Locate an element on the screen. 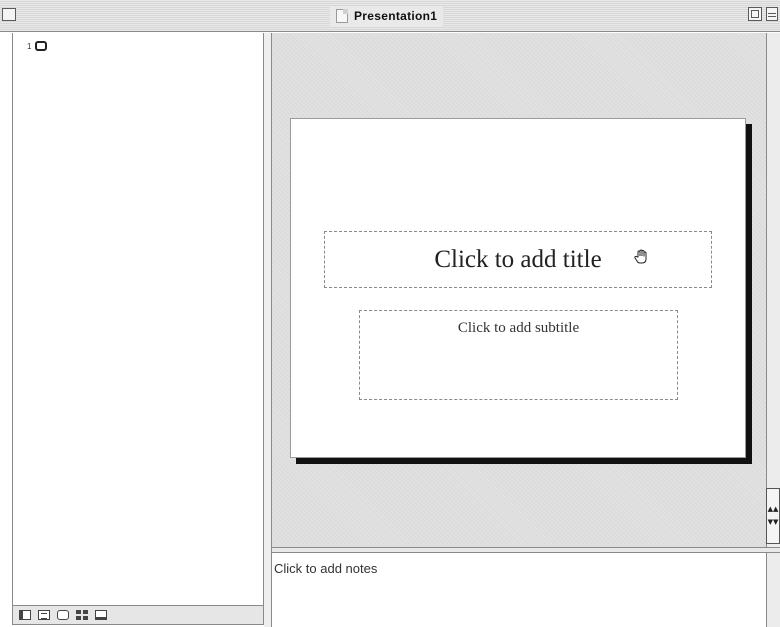 This screenshot has width=780, height=627. window-title-bar: Presentation1 is located at coordinates (390, 16).